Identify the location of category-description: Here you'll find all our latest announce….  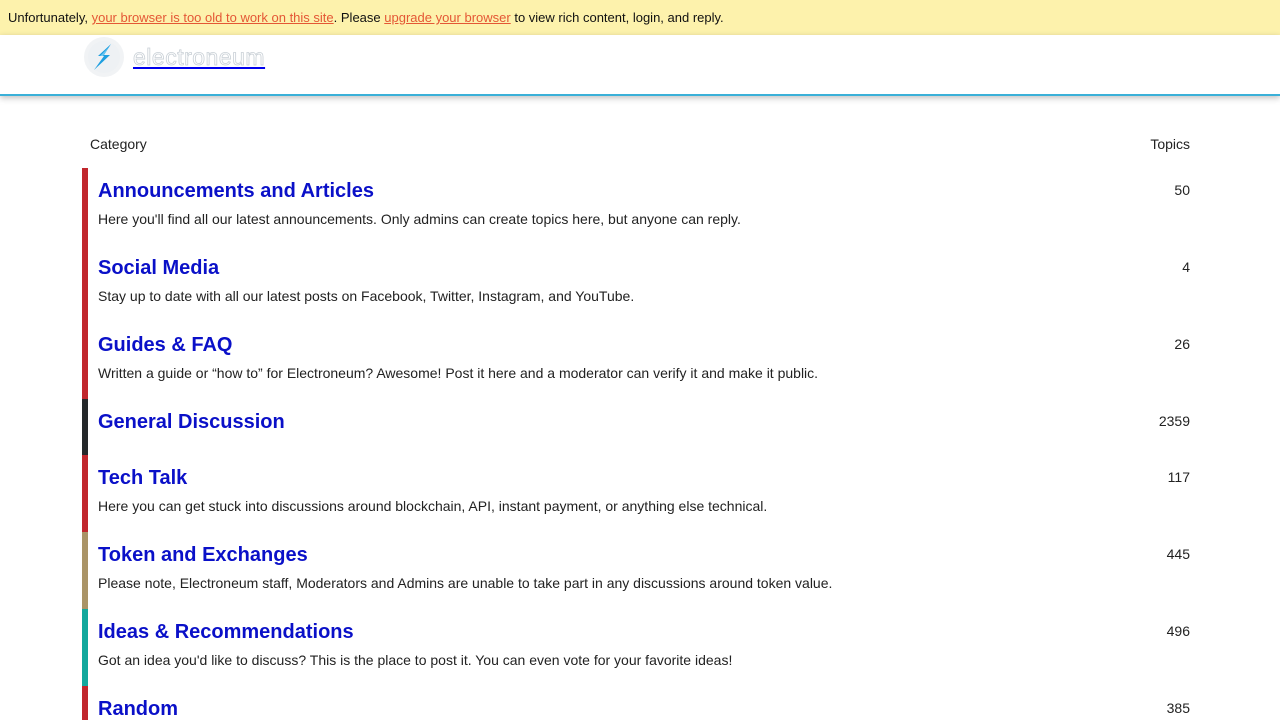
(419, 219).